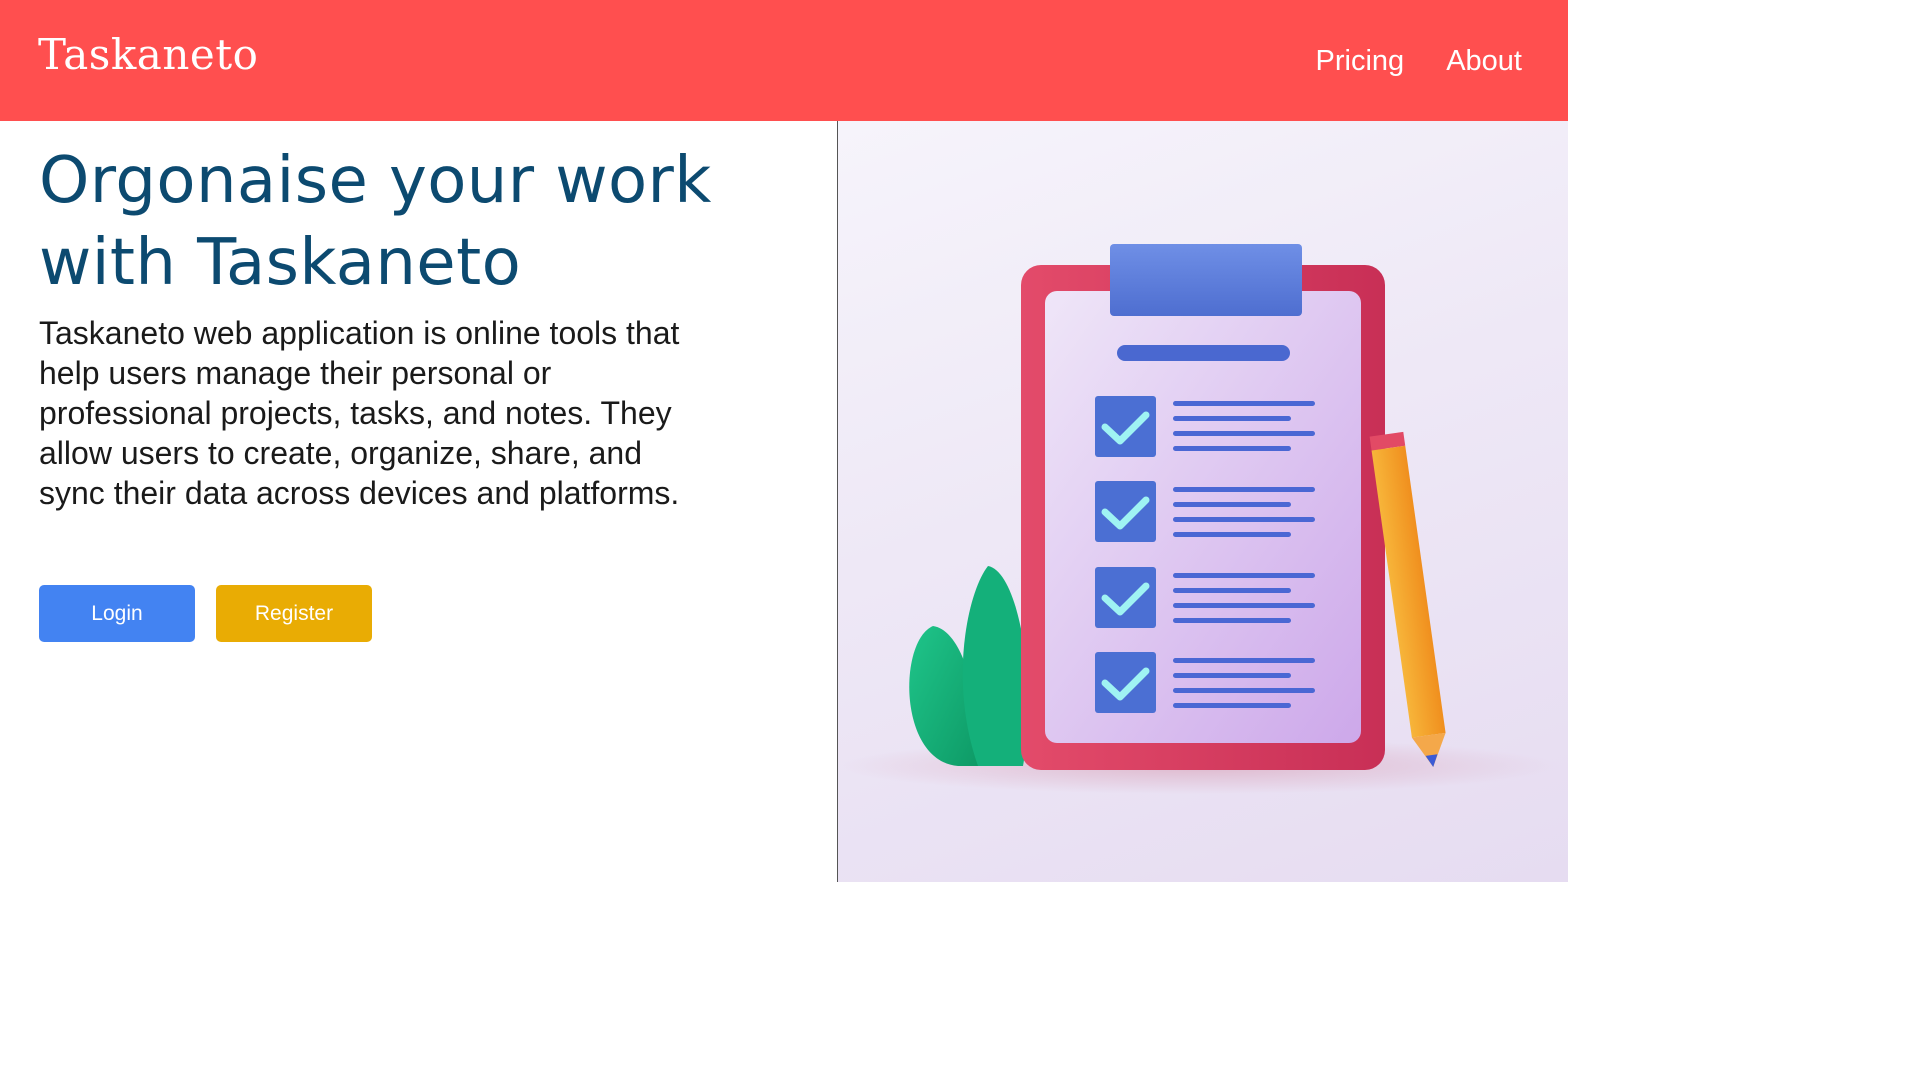 The height and width of the screenshot is (1080, 1920). What do you see at coordinates (375, 222) in the screenshot?
I see `page-headline: Orgonaise your work with Taskaneto` at bounding box center [375, 222].